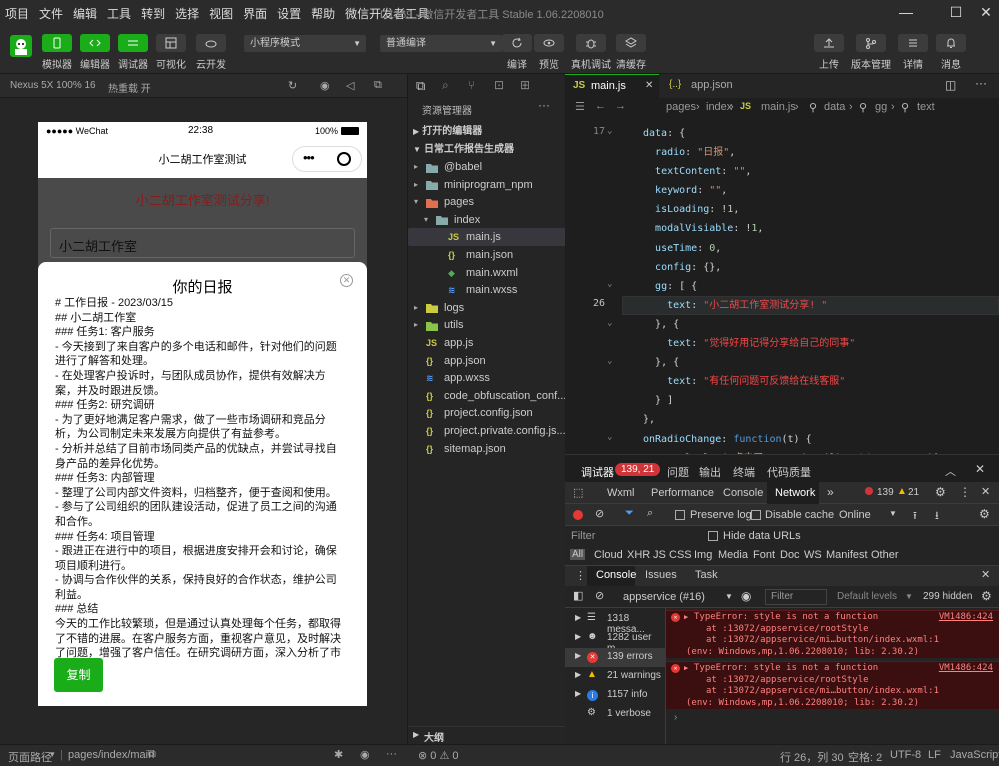 Image resolution: width=999 pixels, height=766 pixels. What do you see at coordinates (309, 157) in the screenshot?
I see `more-icon: •••` at bounding box center [309, 157].